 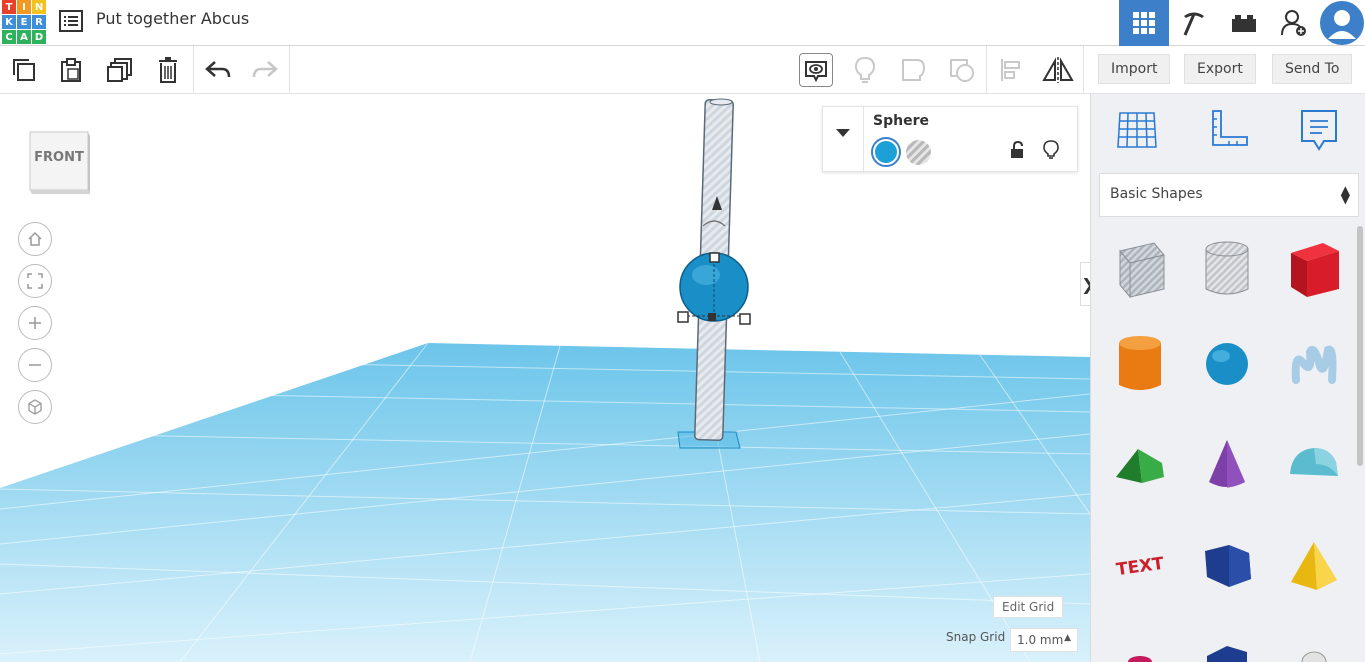 I want to click on shape-inspector: Sphere, so click(x=950, y=139).